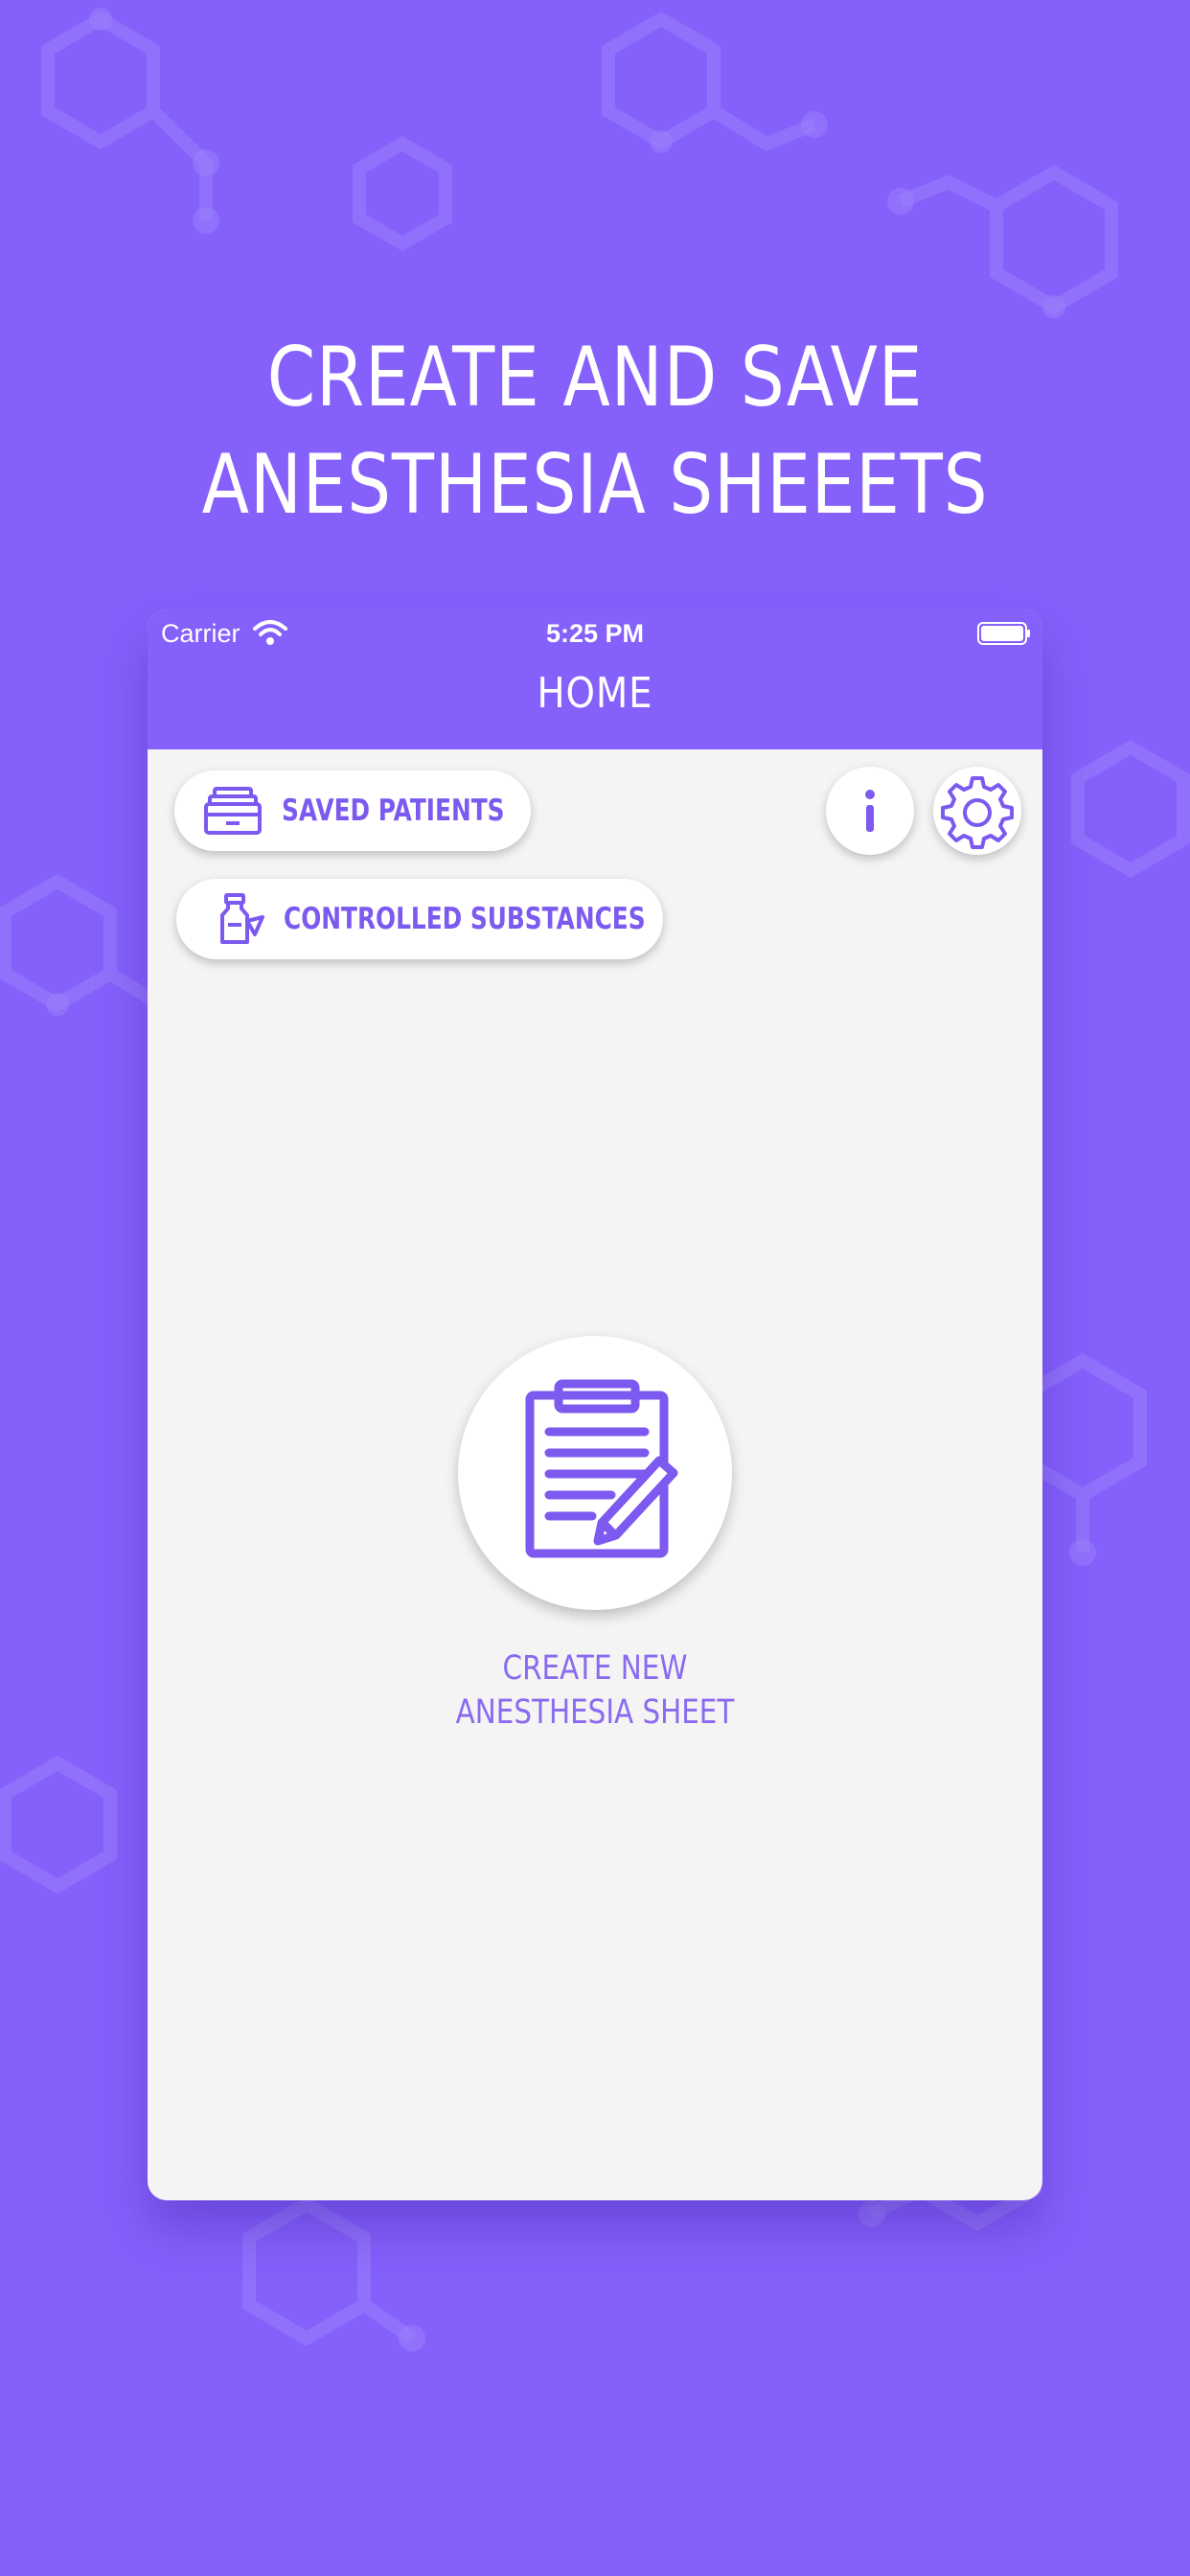 The image size is (1190, 2576). Describe the element at coordinates (595, 1713) in the screenshot. I see `create-label-line-2: ANESTHESIA SHEET` at that location.